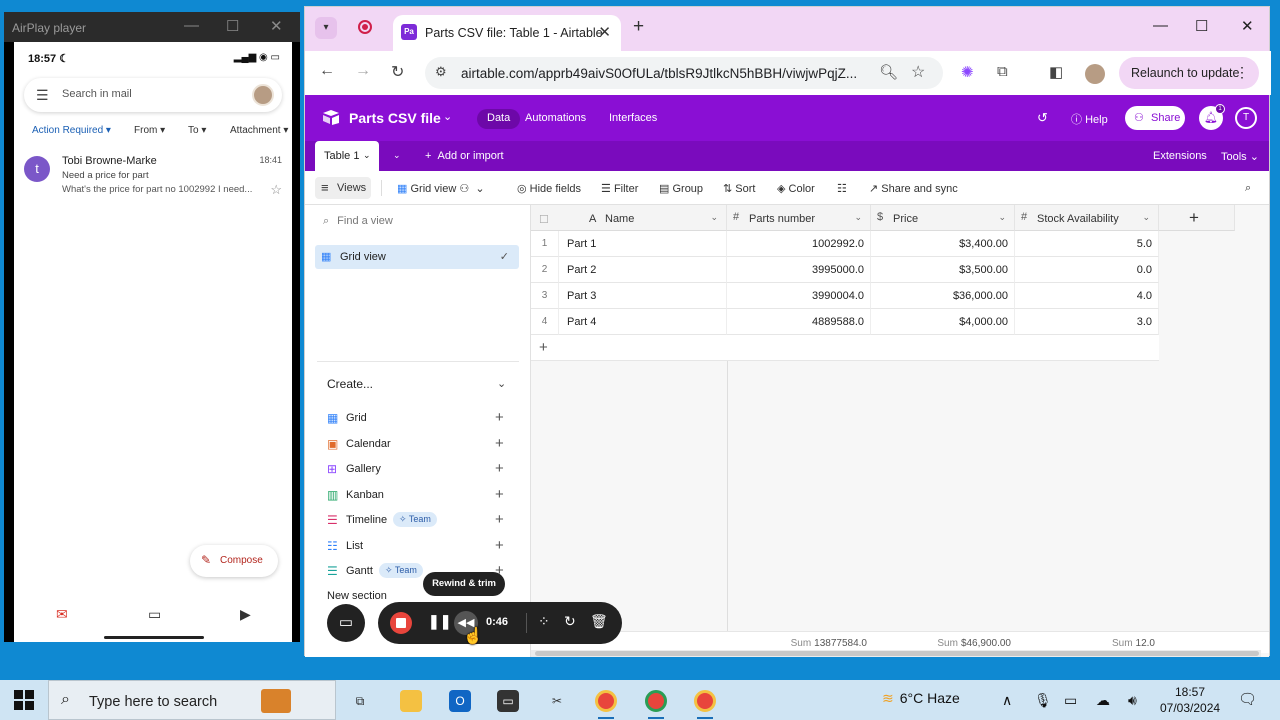  What do you see at coordinates (419, 445) in the screenshot?
I see `create-calendar: ▣ Calendar +` at bounding box center [419, 445].